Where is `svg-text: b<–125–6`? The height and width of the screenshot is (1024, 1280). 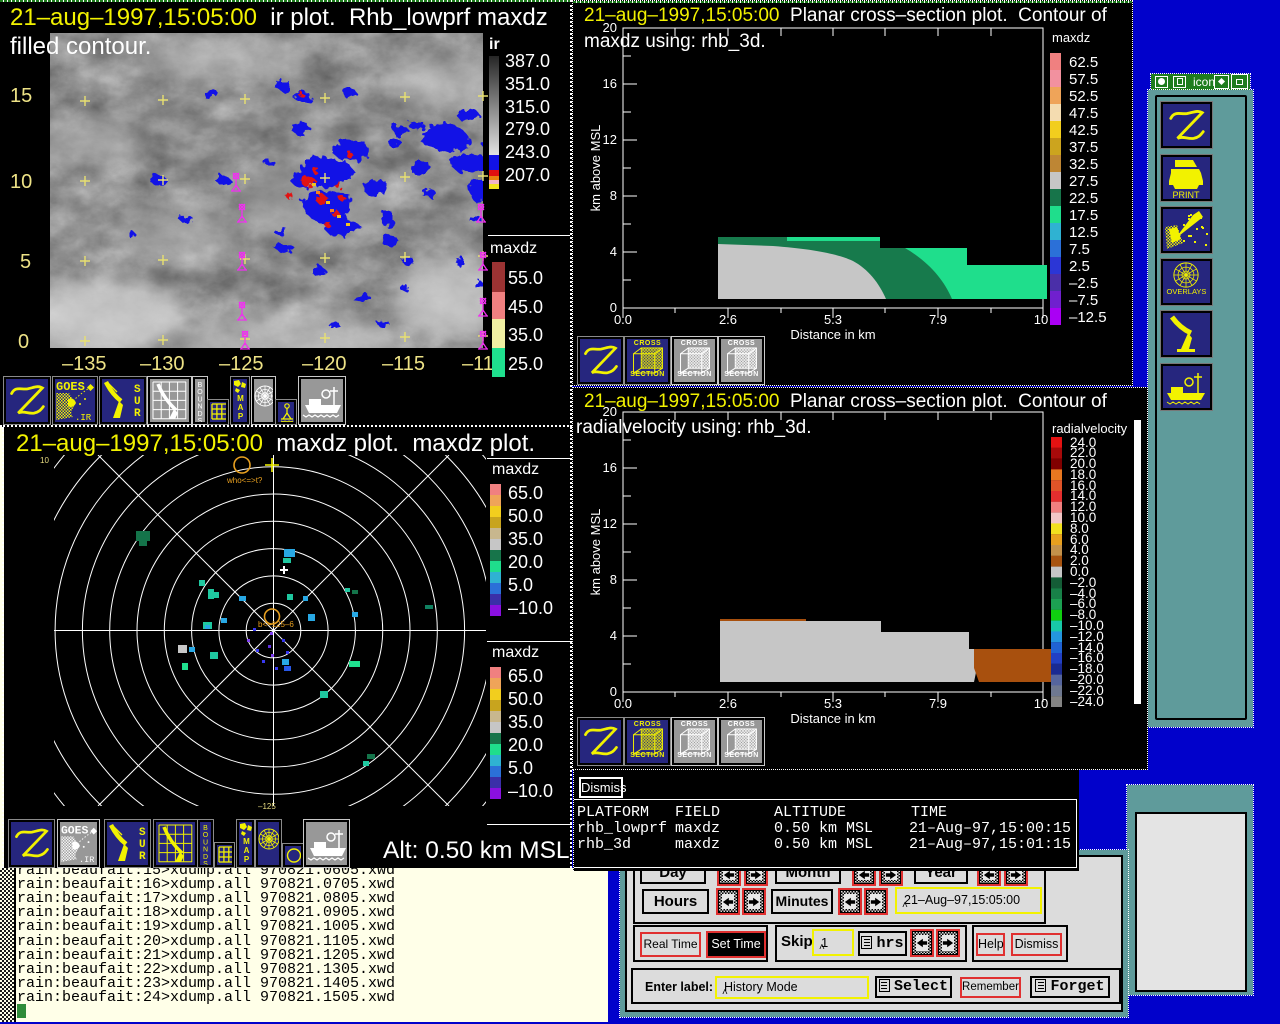
svg-text: b<–125–6 is located at coordinates (276, 624).